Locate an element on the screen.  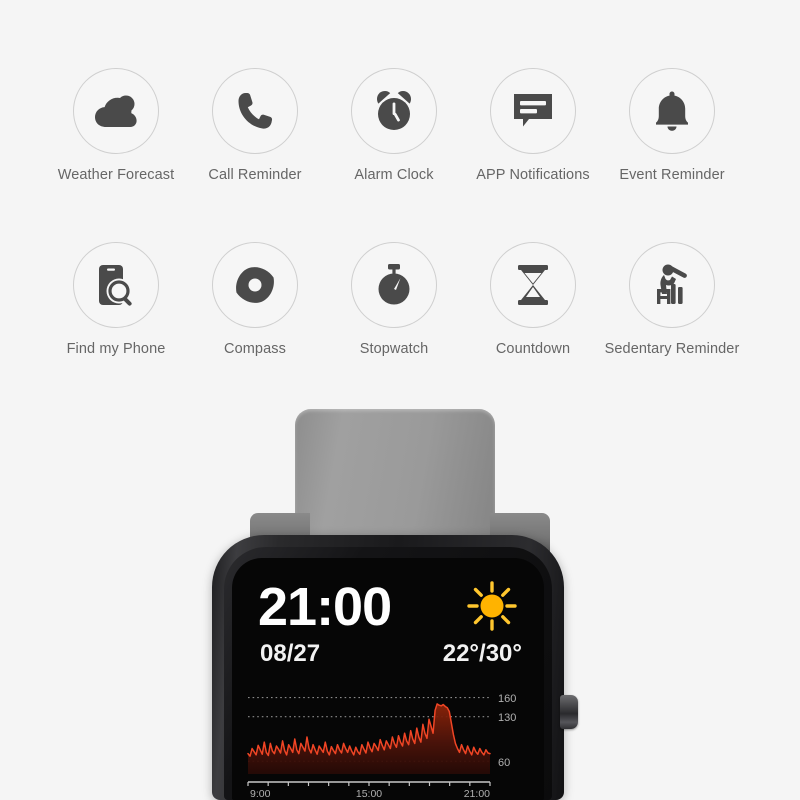
svg-text: 60 is located at coordinates (504, 763).